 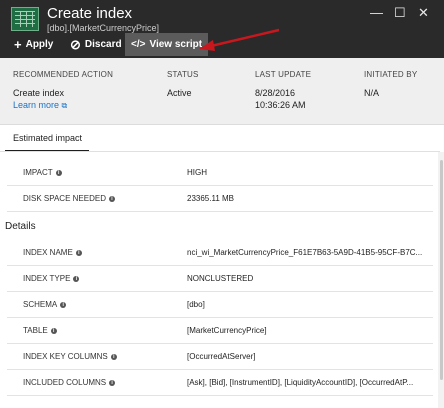 What do you see at coordinates (275, 93) in the screenshot?
I see `last-update-date: 8/28/2016` at bounding box center [275, 93].